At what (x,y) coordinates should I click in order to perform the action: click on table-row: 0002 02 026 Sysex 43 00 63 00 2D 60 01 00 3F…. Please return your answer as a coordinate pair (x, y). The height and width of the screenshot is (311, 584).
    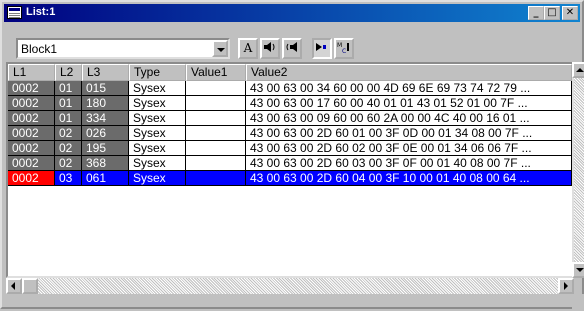
    Looking at the image, I should click on (290, 133).